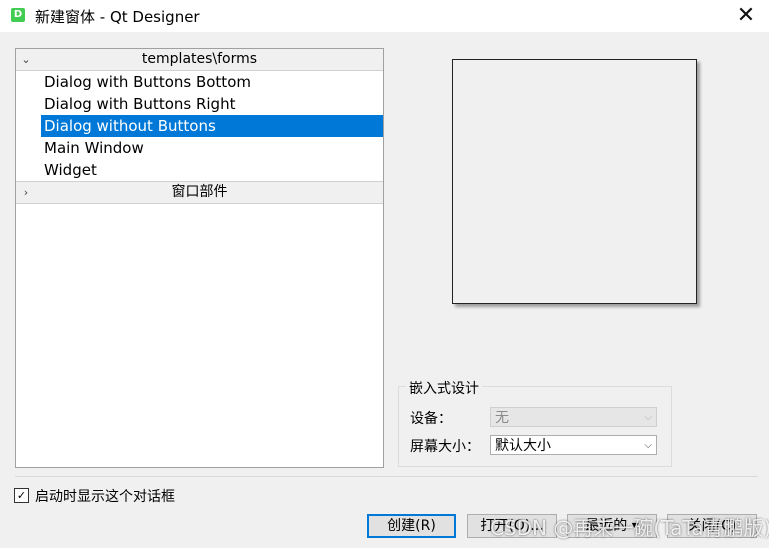 This screenshot has height=548, width=769. I want to click on checkmark-icon: ✓, so click(21, 495).